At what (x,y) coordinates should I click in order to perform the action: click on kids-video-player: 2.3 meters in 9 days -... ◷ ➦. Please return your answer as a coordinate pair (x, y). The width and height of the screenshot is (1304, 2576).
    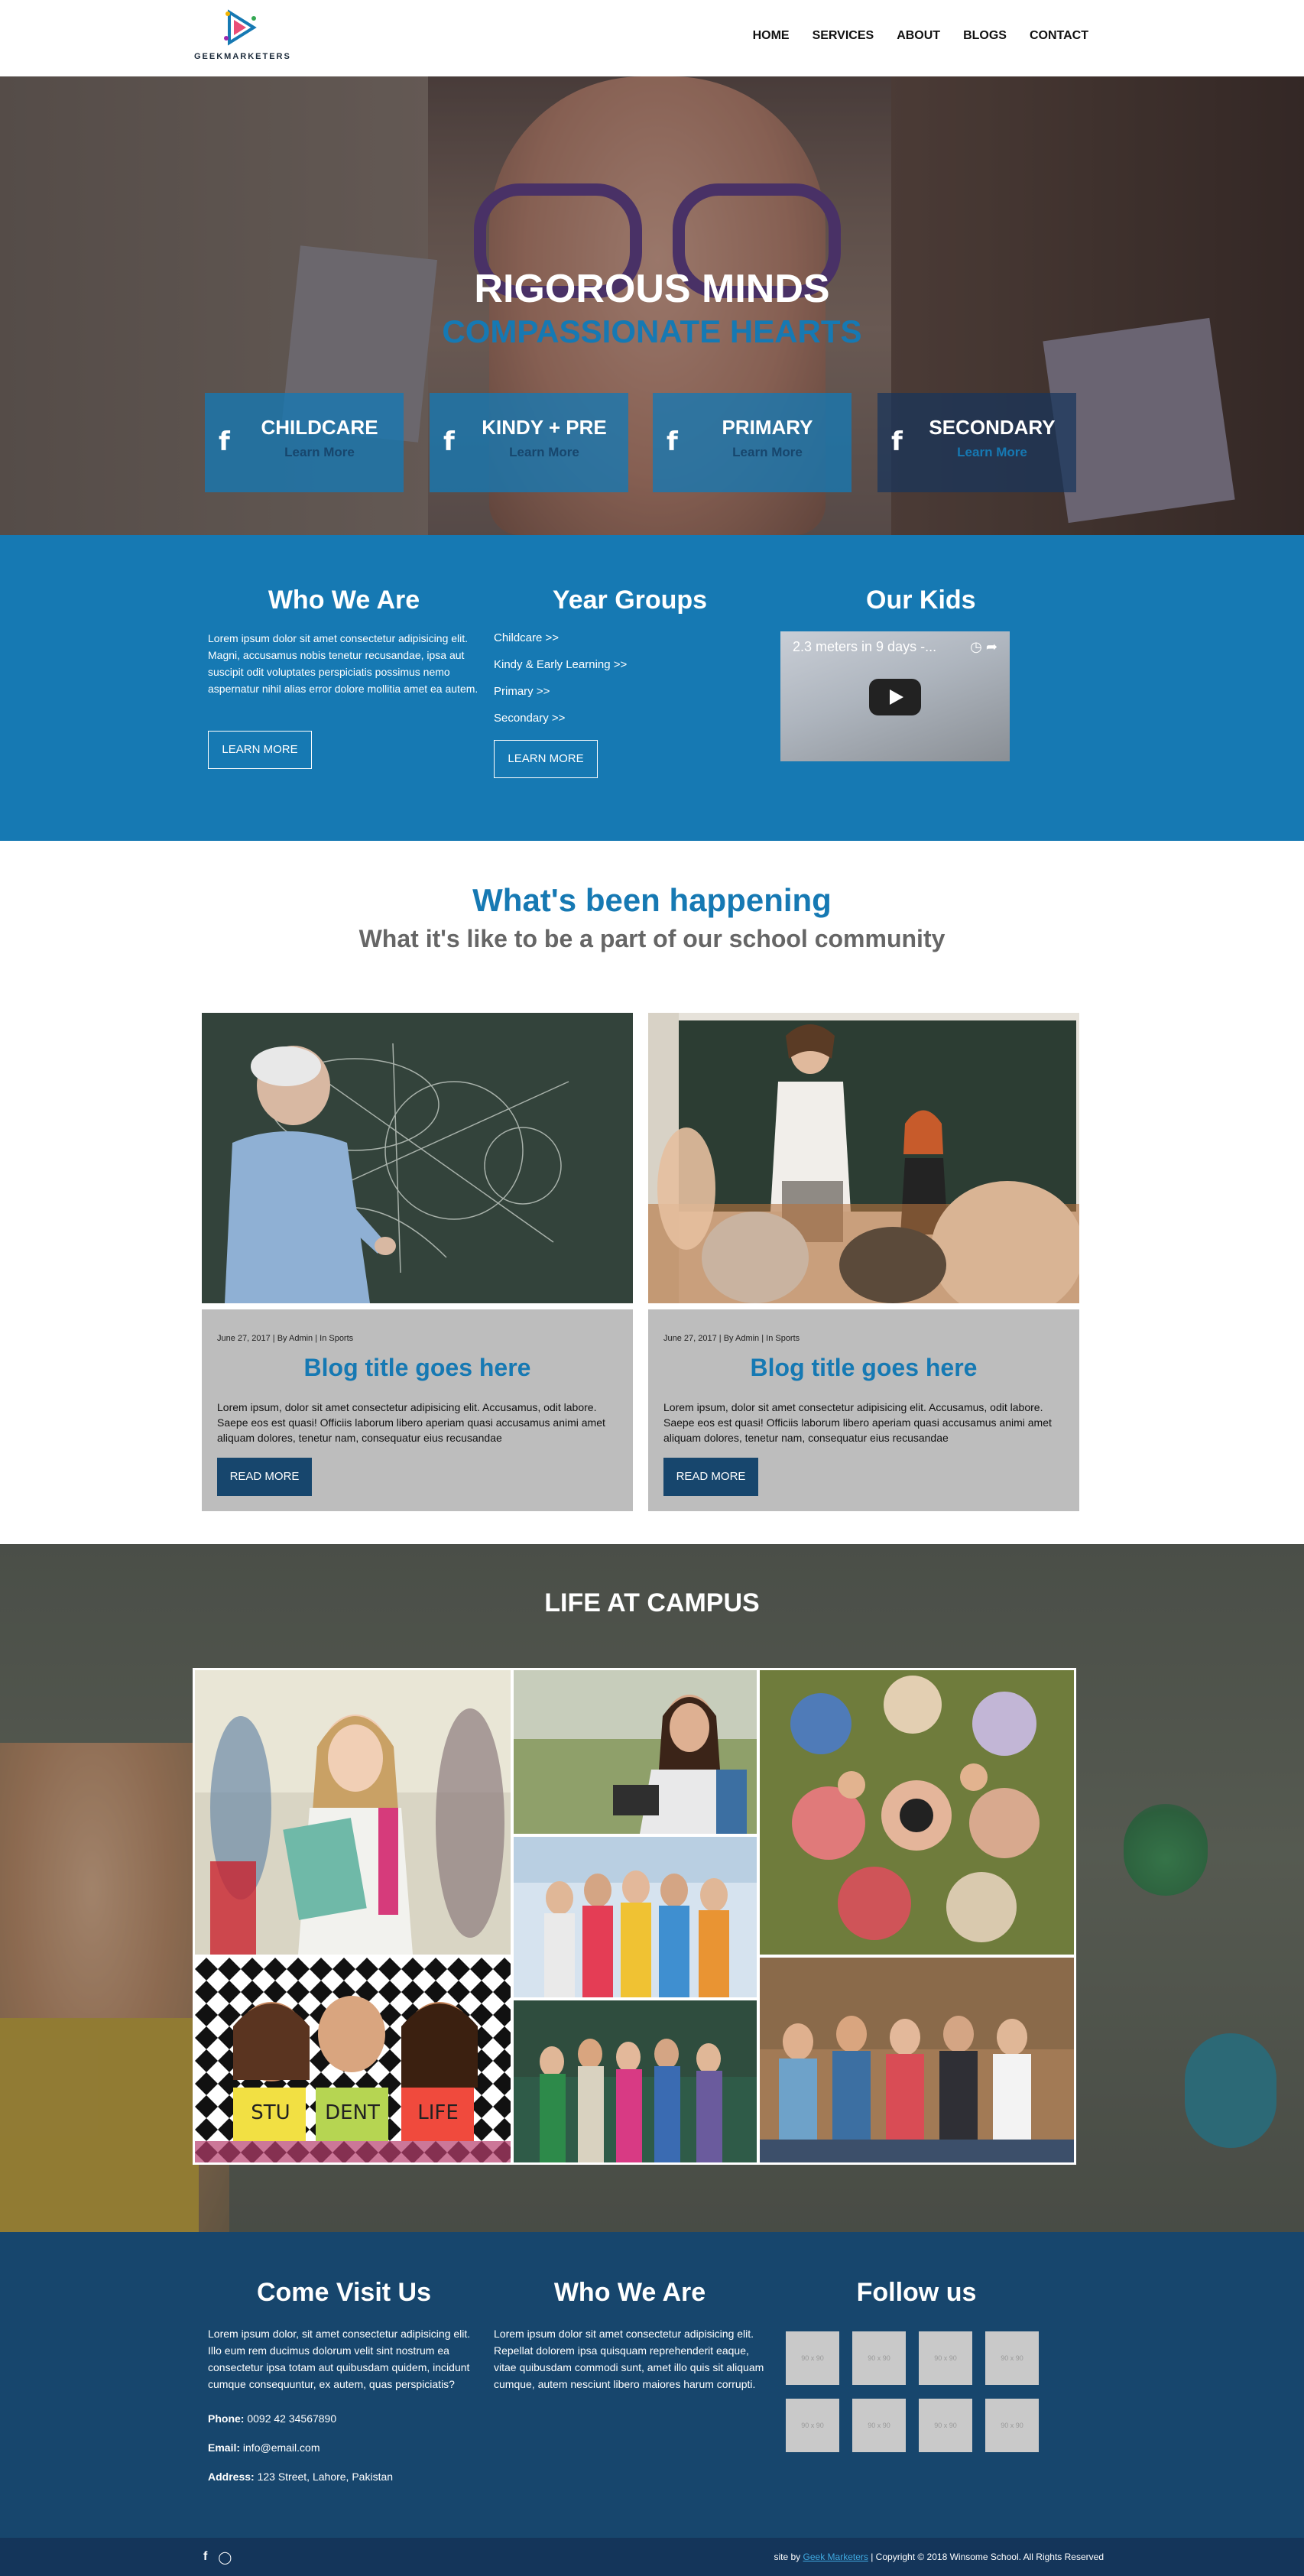
    Looking at the image, I should click on (895, 696).